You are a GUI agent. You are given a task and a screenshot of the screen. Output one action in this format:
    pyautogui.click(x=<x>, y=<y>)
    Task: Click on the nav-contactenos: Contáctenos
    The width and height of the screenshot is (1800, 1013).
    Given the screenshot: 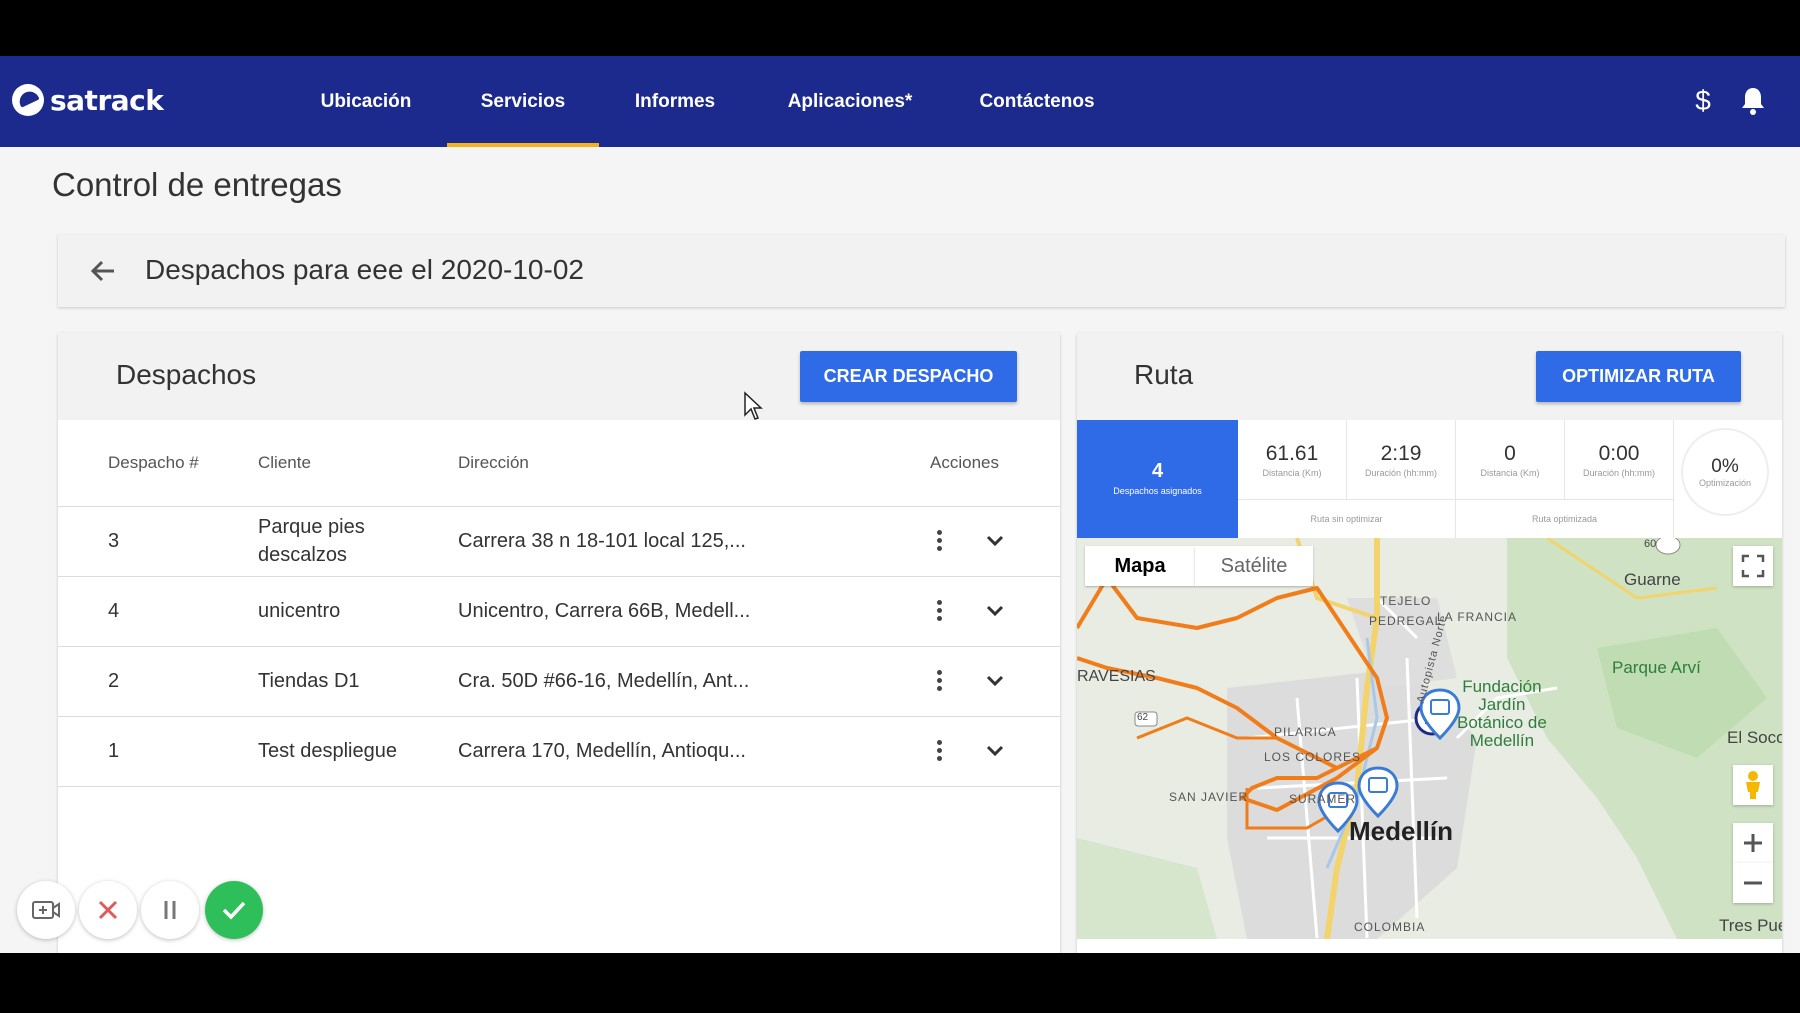 What is the action you would take?
    pyautogui.click(x=1037, y=101)
    